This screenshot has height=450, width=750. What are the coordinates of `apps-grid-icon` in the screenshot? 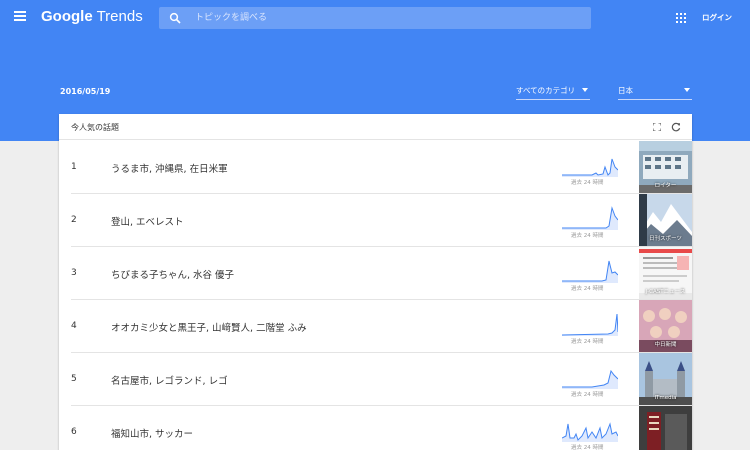 It's located at (681, 18).